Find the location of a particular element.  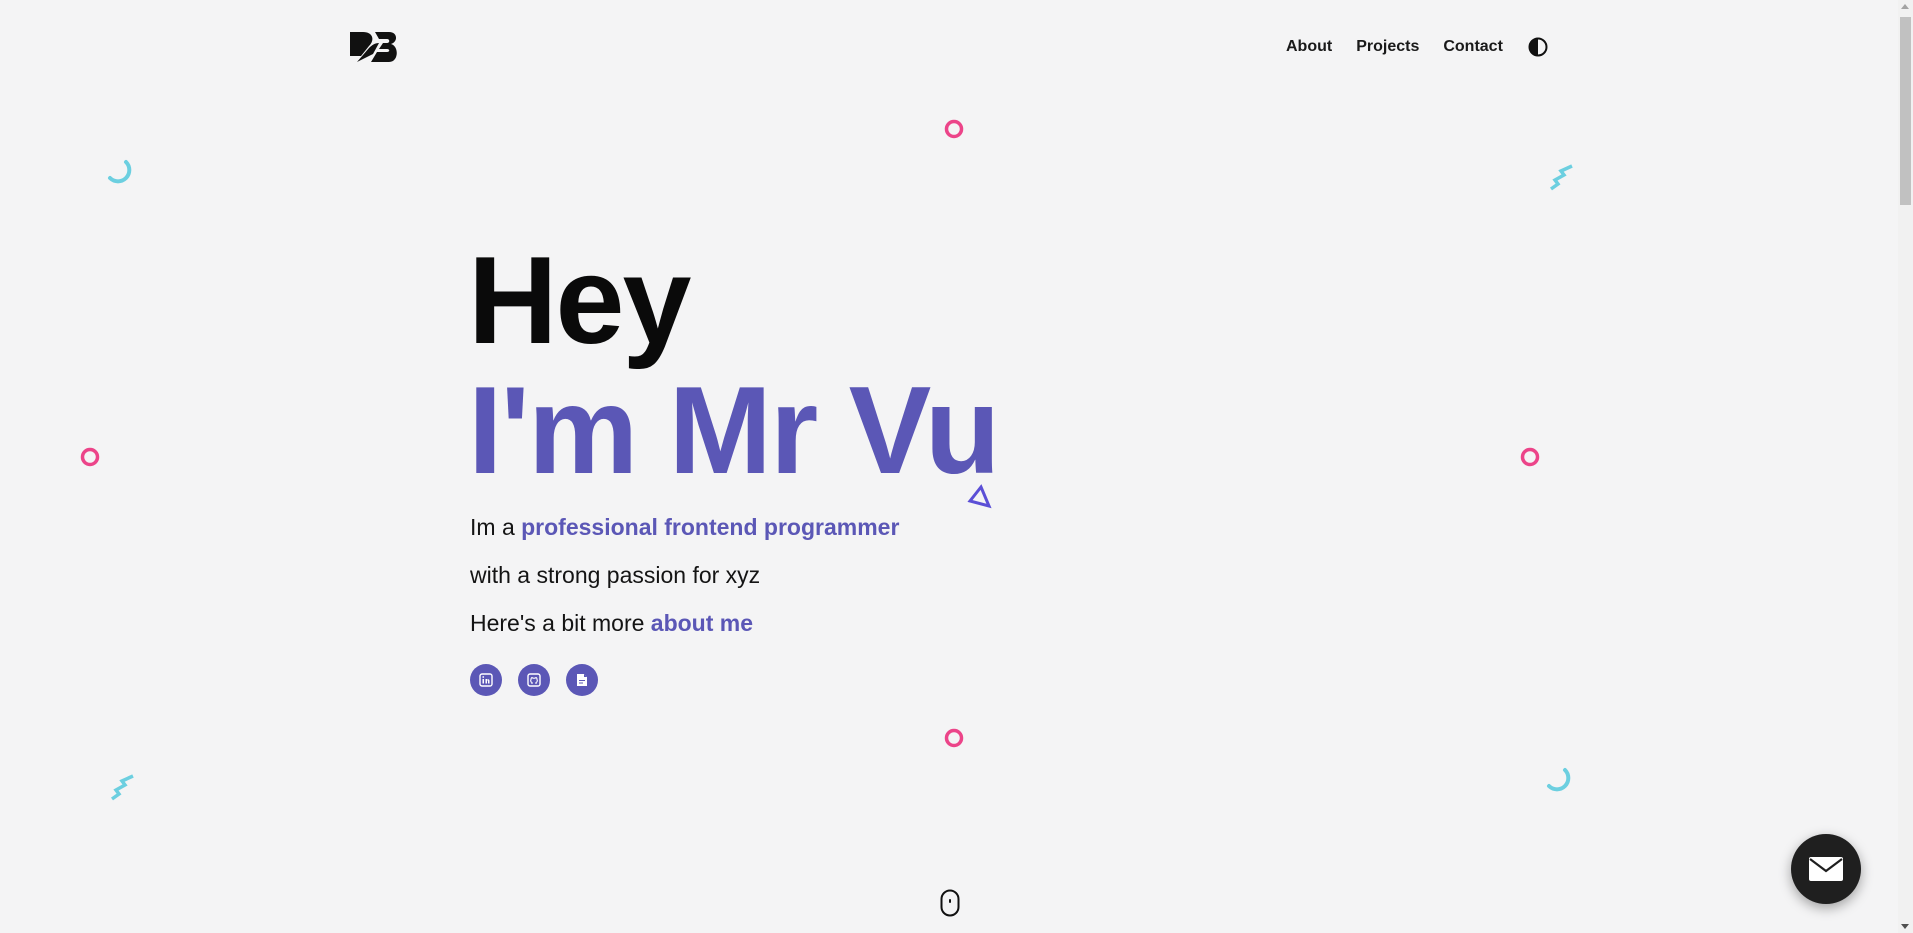

linkedin-button is located at coordinates (486, 680).